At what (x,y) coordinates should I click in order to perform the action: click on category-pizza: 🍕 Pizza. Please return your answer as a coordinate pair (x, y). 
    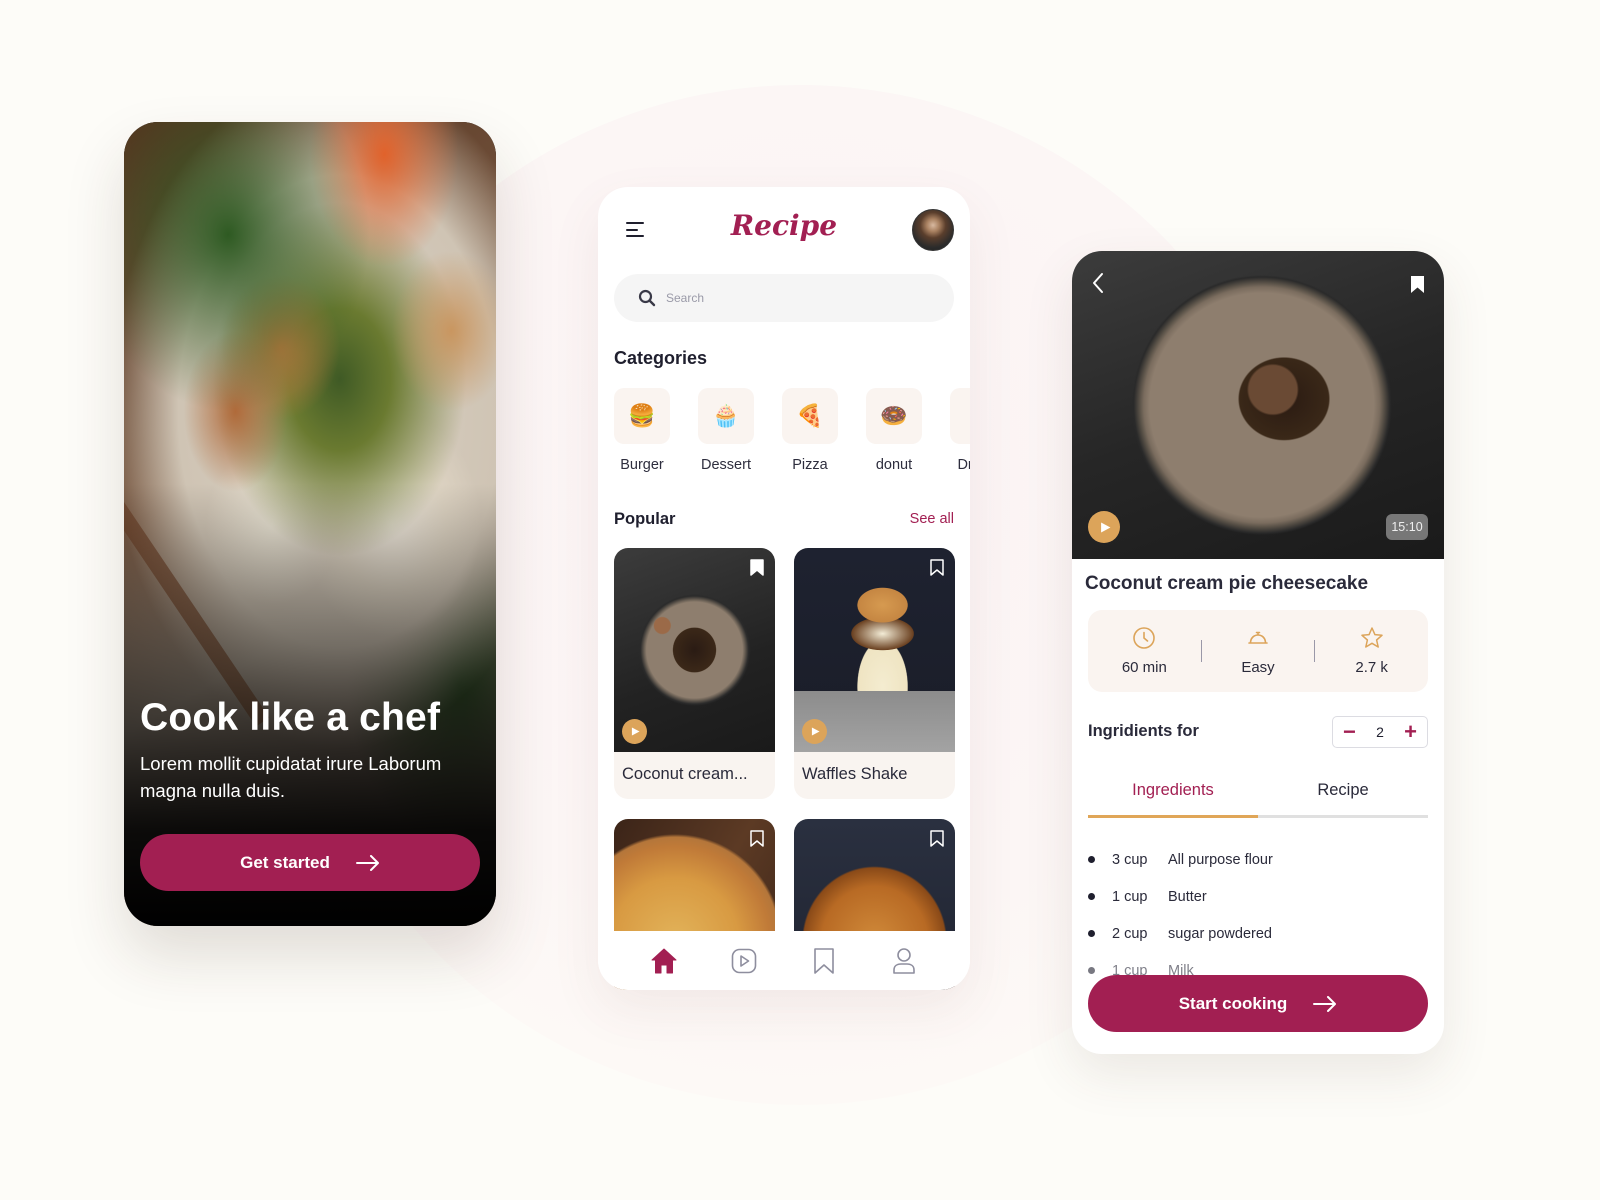
    Looking at the image, I should click on (810, 430).